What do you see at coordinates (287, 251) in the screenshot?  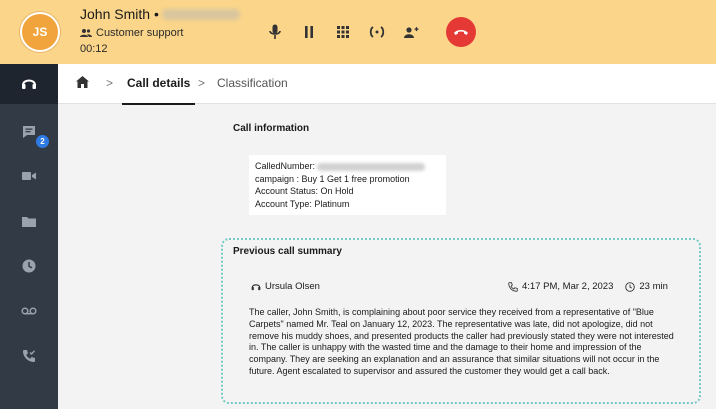 I see `previous-call-summary-title: Previous call summary` at bounding box center [287, 251].